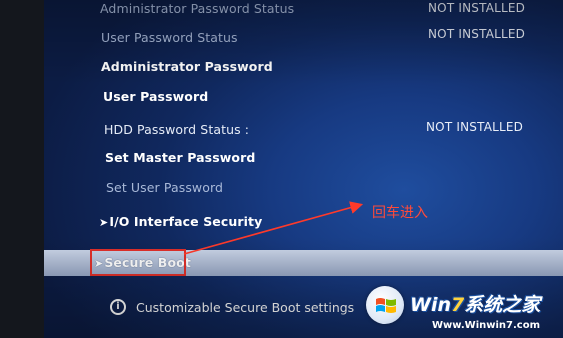  Describe the element at coordinates (486, 325) in the screenshot. I see `watermark-url: Www.Winwin7.com` at that location.